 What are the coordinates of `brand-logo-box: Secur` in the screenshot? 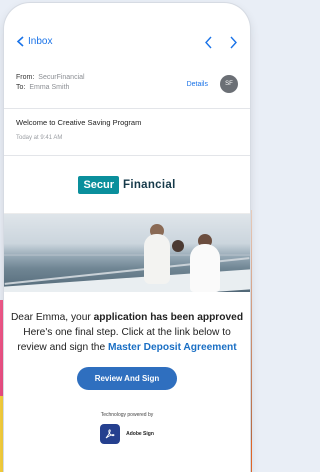 It's located at (99, 184).